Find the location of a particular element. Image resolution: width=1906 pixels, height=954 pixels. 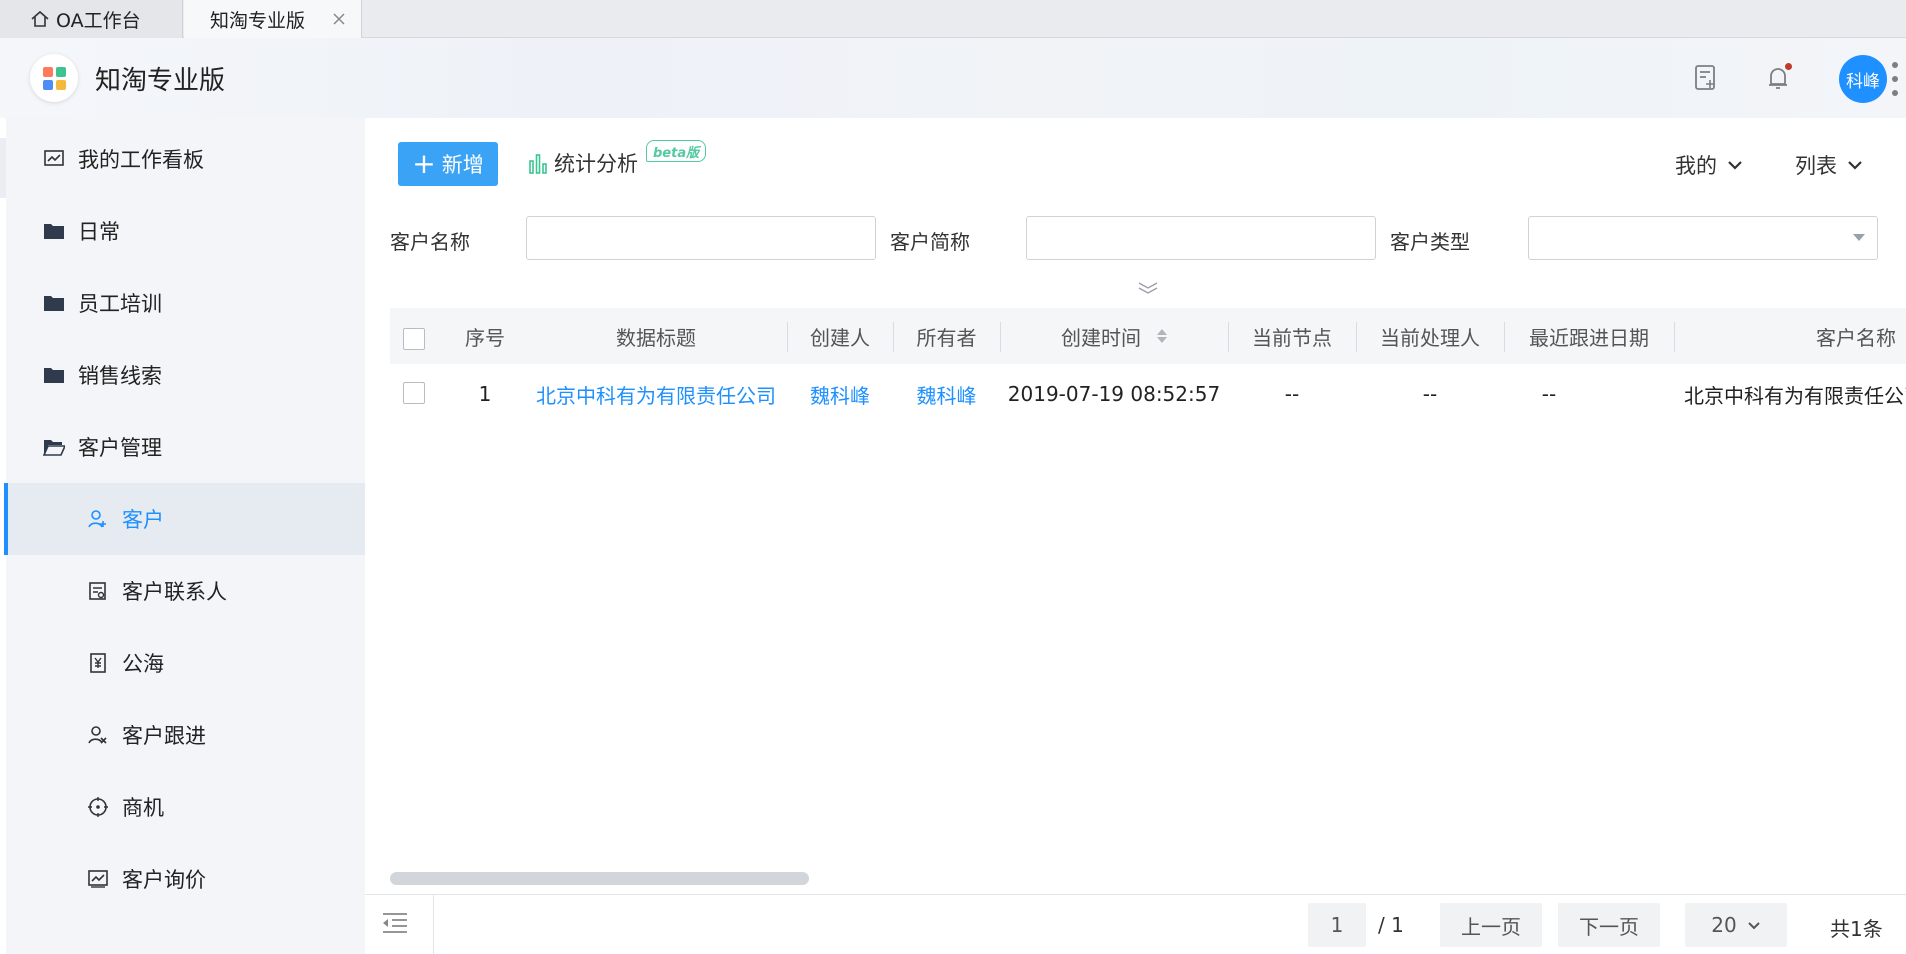

cell-current-handler: -- is located at coordinates (1430, 394).